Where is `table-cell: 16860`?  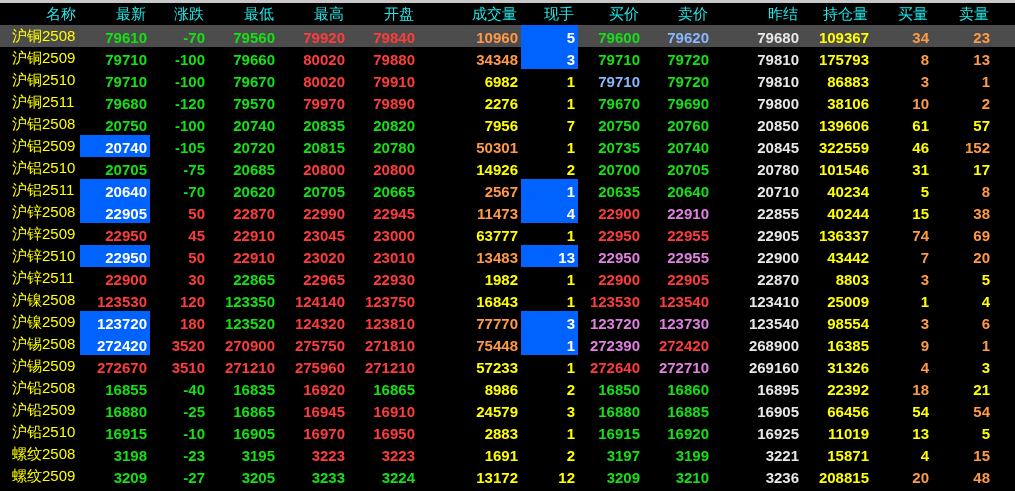 table-cell: 16860 is located at coordinates (688, 389).